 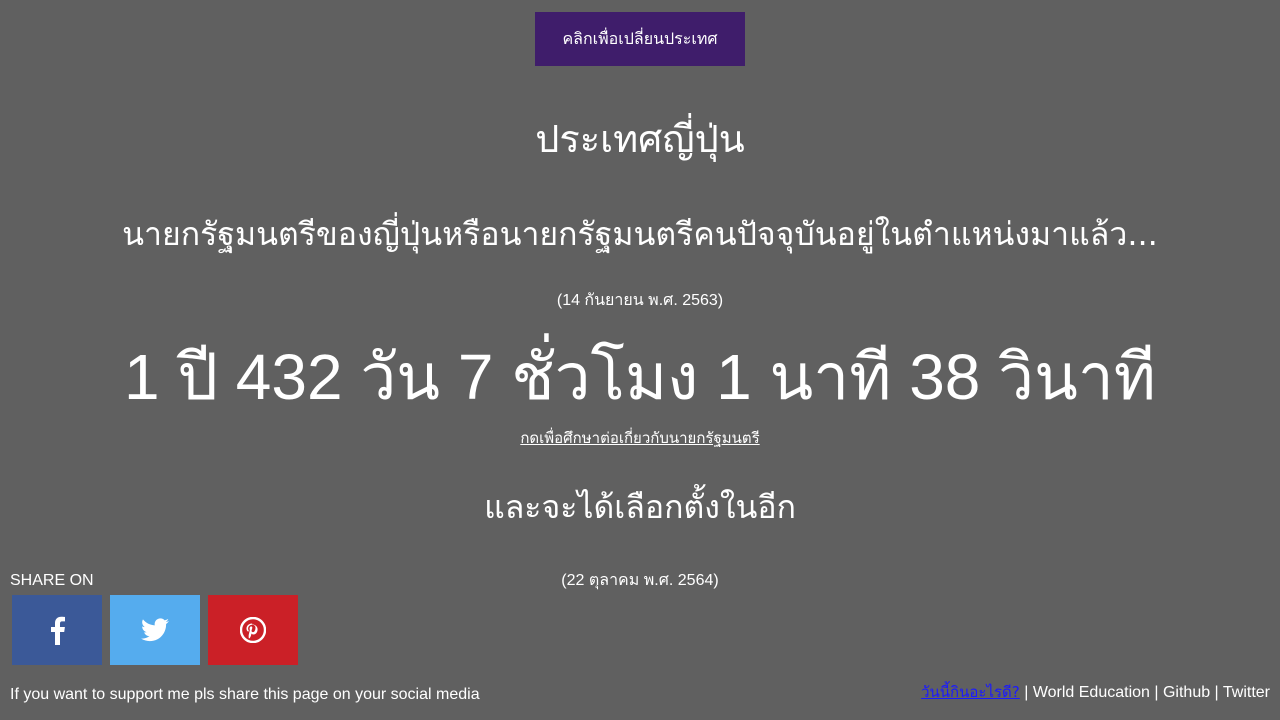 I want to click on pinterest-icon, so click(x=253, y=630).